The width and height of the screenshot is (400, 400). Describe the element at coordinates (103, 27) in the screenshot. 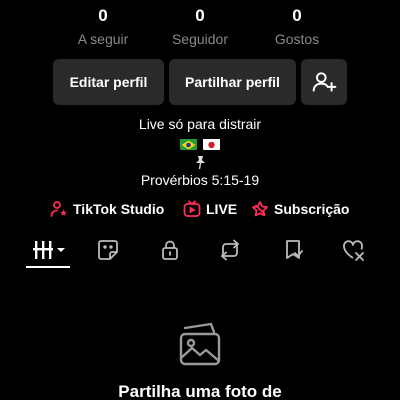

I see `stat-following: 0 A seguir` at that location.